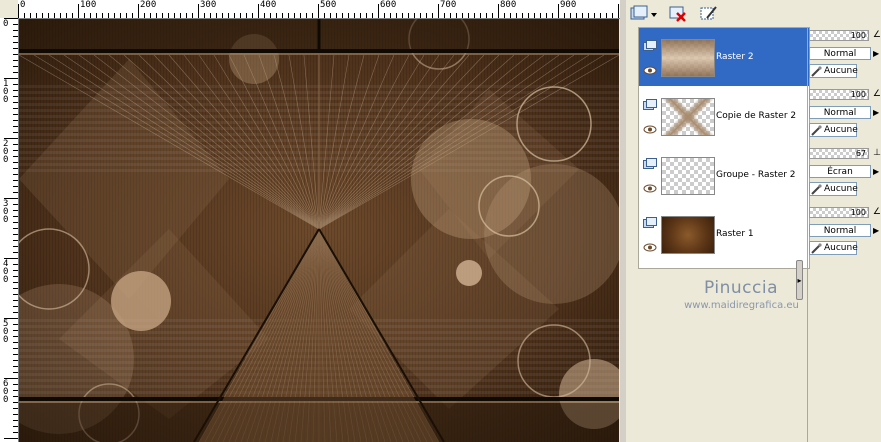 The image size is (881, 442). I want to click on layer-row: Raster 1, so click(724, 234).